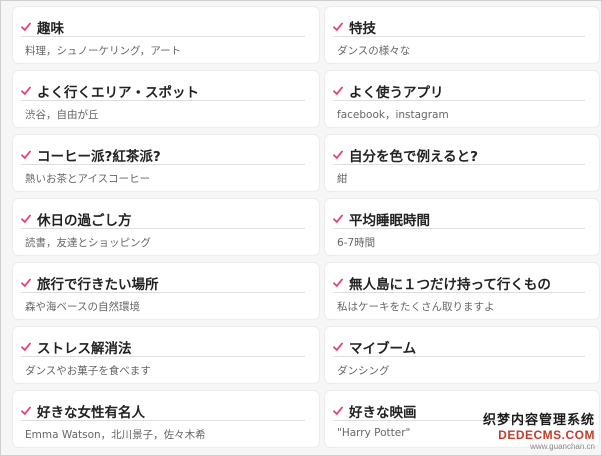  I want to click on card-title: 自分を色で例えると?, so click(413, 157).